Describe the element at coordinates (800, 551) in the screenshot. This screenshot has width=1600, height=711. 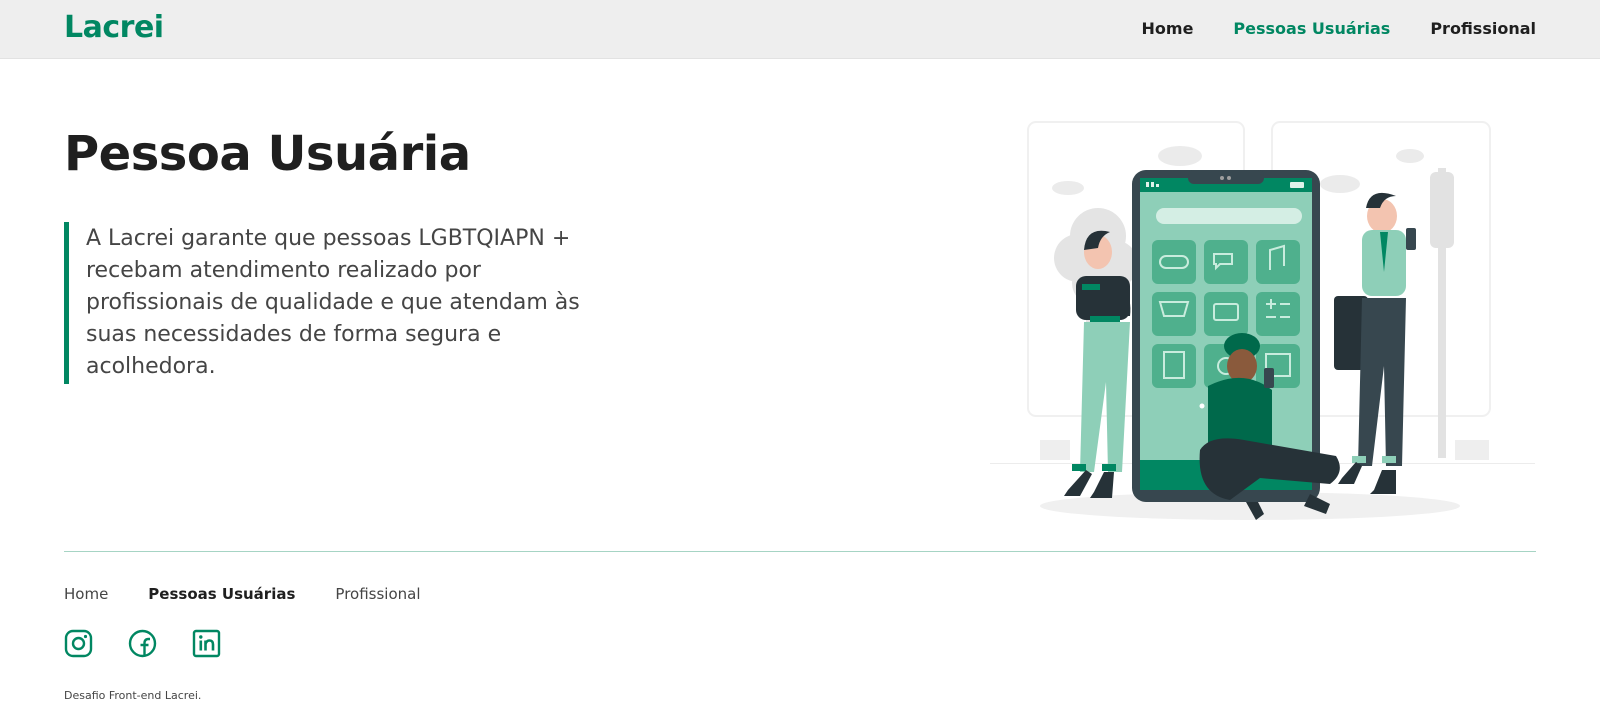
I see `footer-divider` at that location.